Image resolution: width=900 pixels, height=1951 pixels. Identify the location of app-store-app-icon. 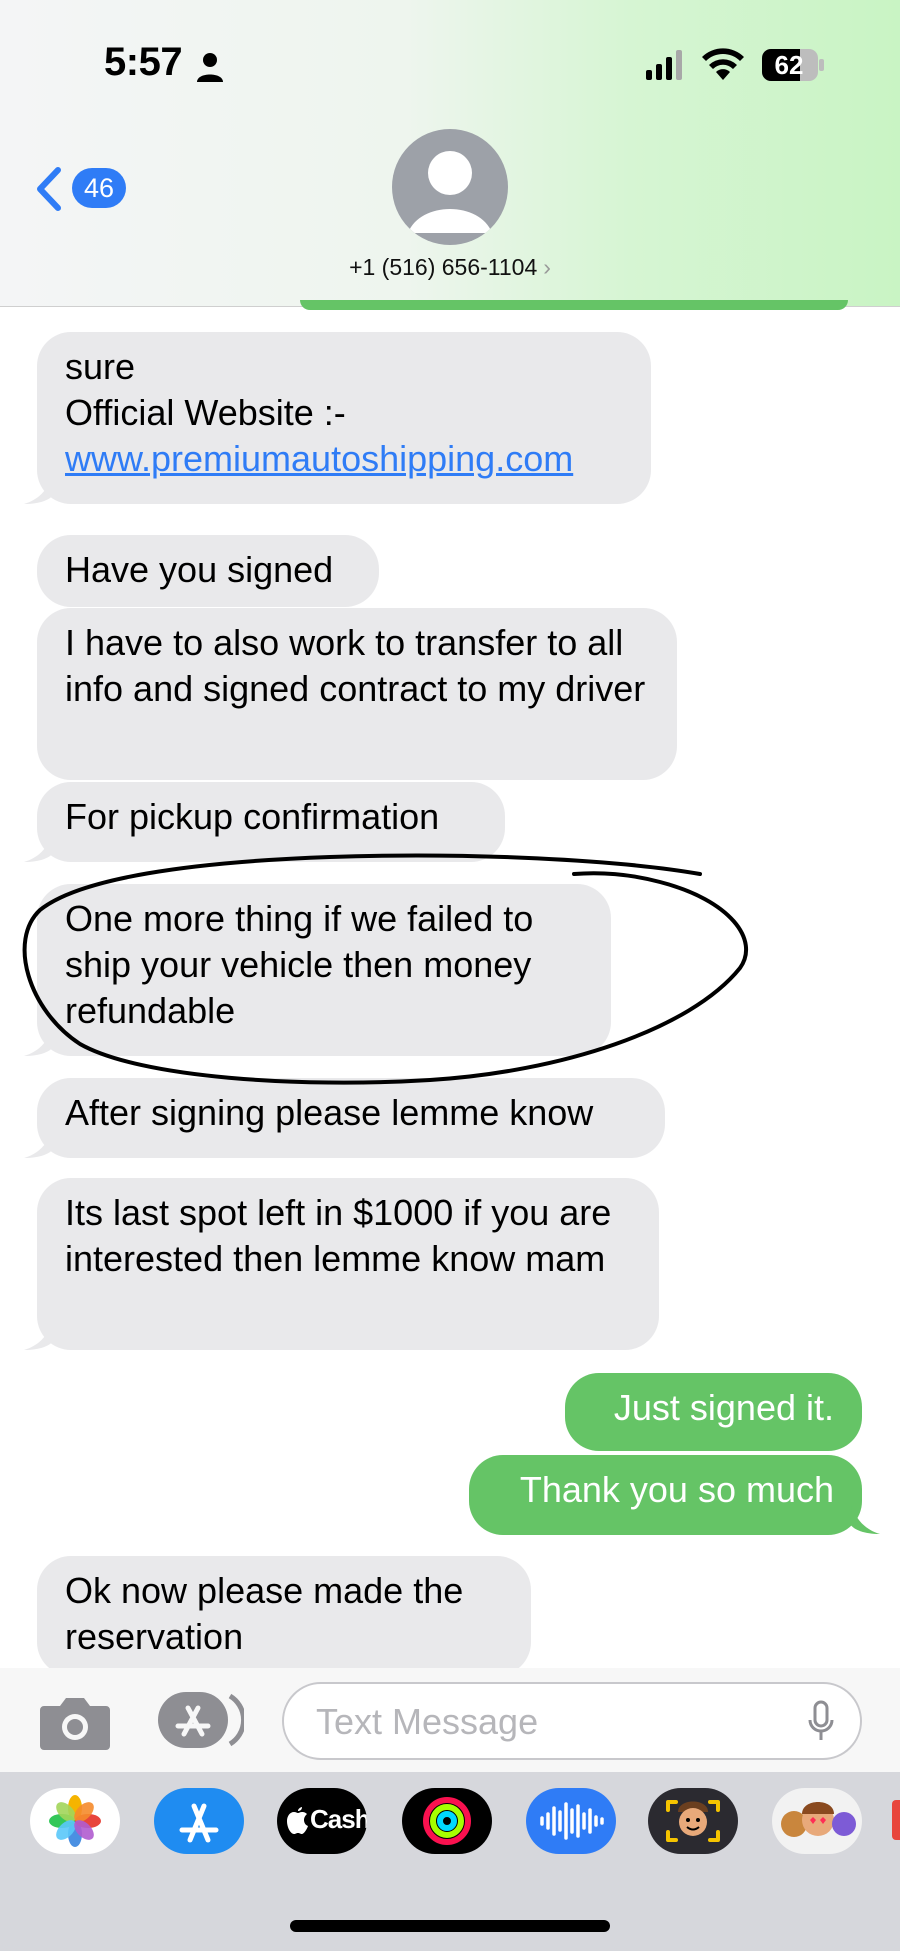
(199, 1821).